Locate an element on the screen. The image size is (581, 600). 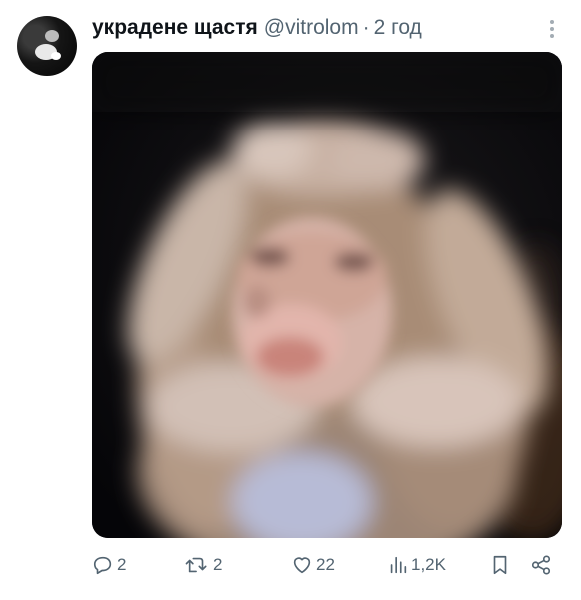
share-button is located at coordinates (541, 565).